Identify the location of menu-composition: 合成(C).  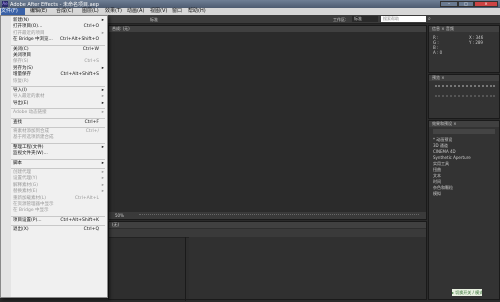
(64, 11).